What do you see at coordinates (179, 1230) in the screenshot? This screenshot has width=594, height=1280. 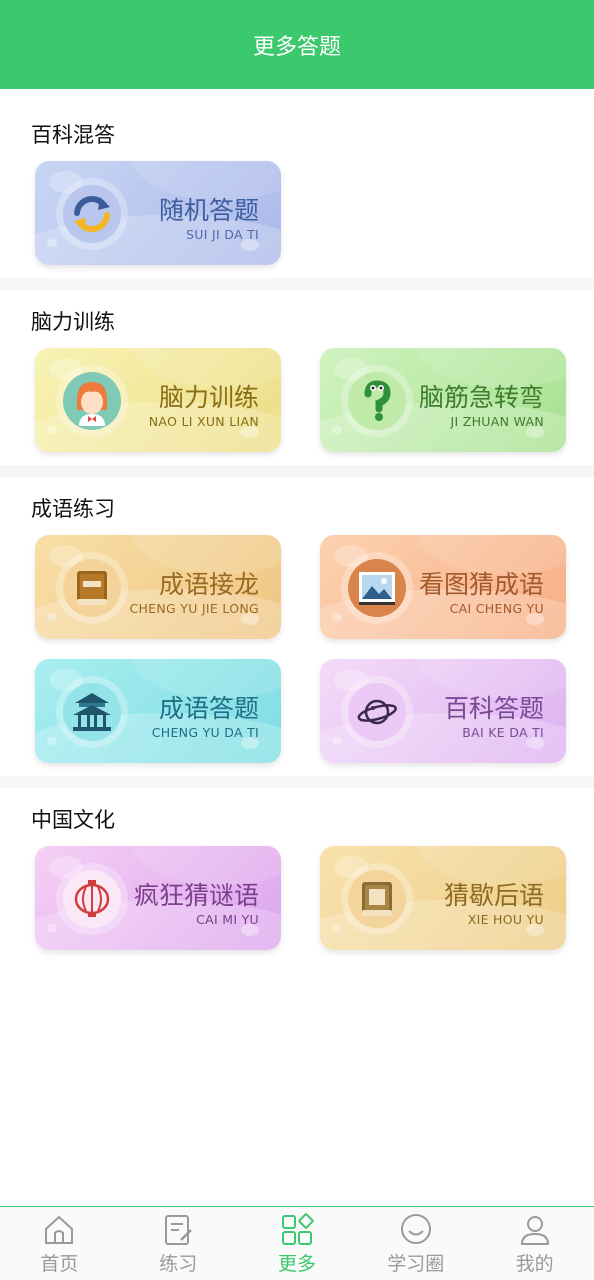 I see `practice-icon` at bounding box center [179, 1230].